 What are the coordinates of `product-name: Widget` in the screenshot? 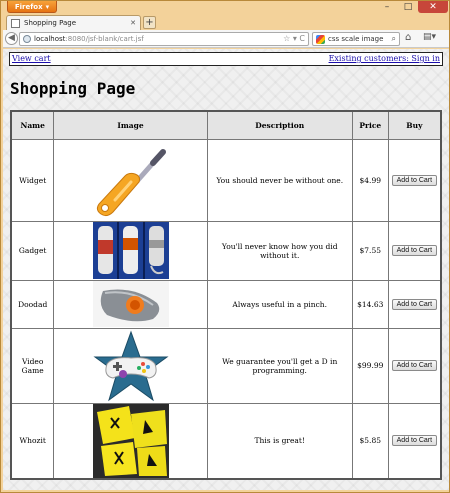 It's located at (32, 180).